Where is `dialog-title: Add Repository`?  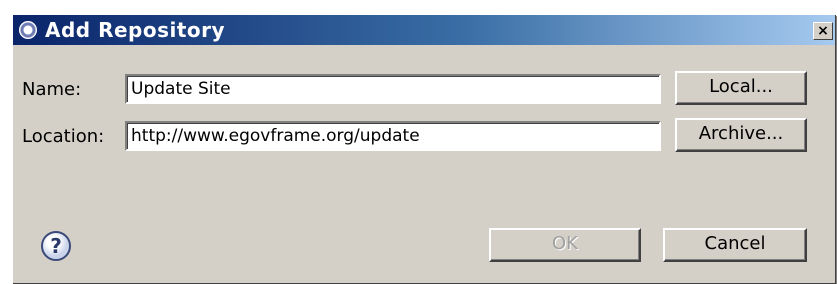 dialog-title: Add Repository is located at coordinates (135, 30).